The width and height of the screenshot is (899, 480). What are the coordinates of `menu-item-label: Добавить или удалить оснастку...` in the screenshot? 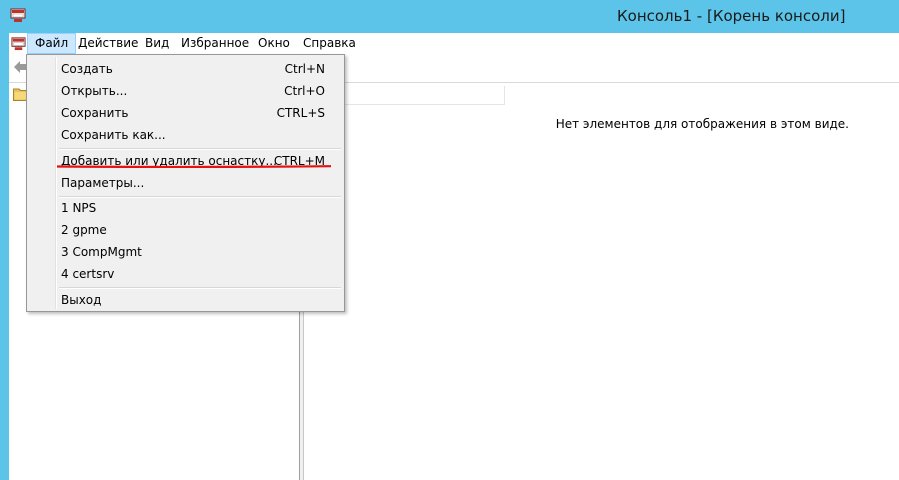 It's located at (169, 161).